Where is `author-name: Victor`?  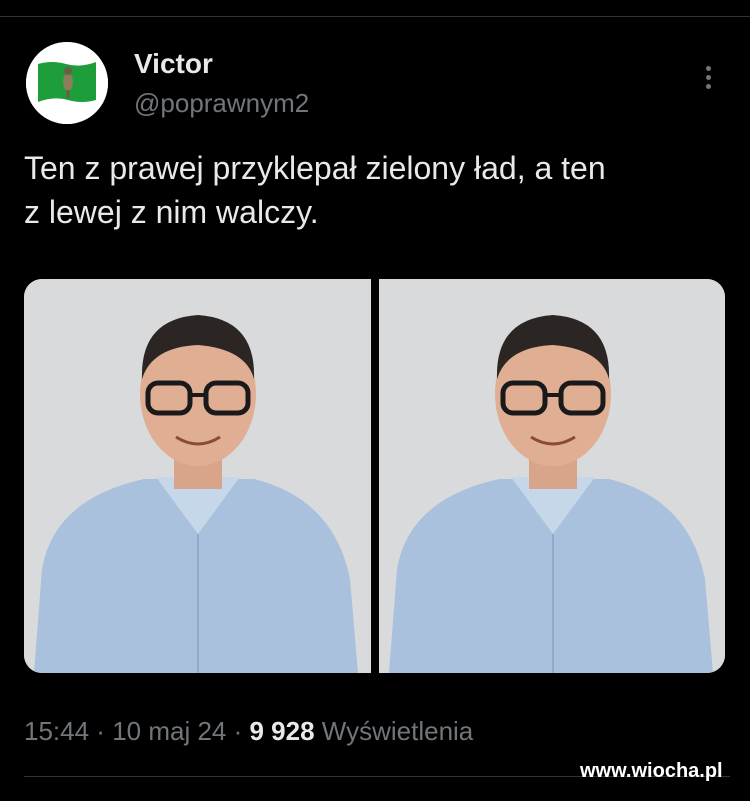 author-name: Victor is located at coordinates (173, 64).